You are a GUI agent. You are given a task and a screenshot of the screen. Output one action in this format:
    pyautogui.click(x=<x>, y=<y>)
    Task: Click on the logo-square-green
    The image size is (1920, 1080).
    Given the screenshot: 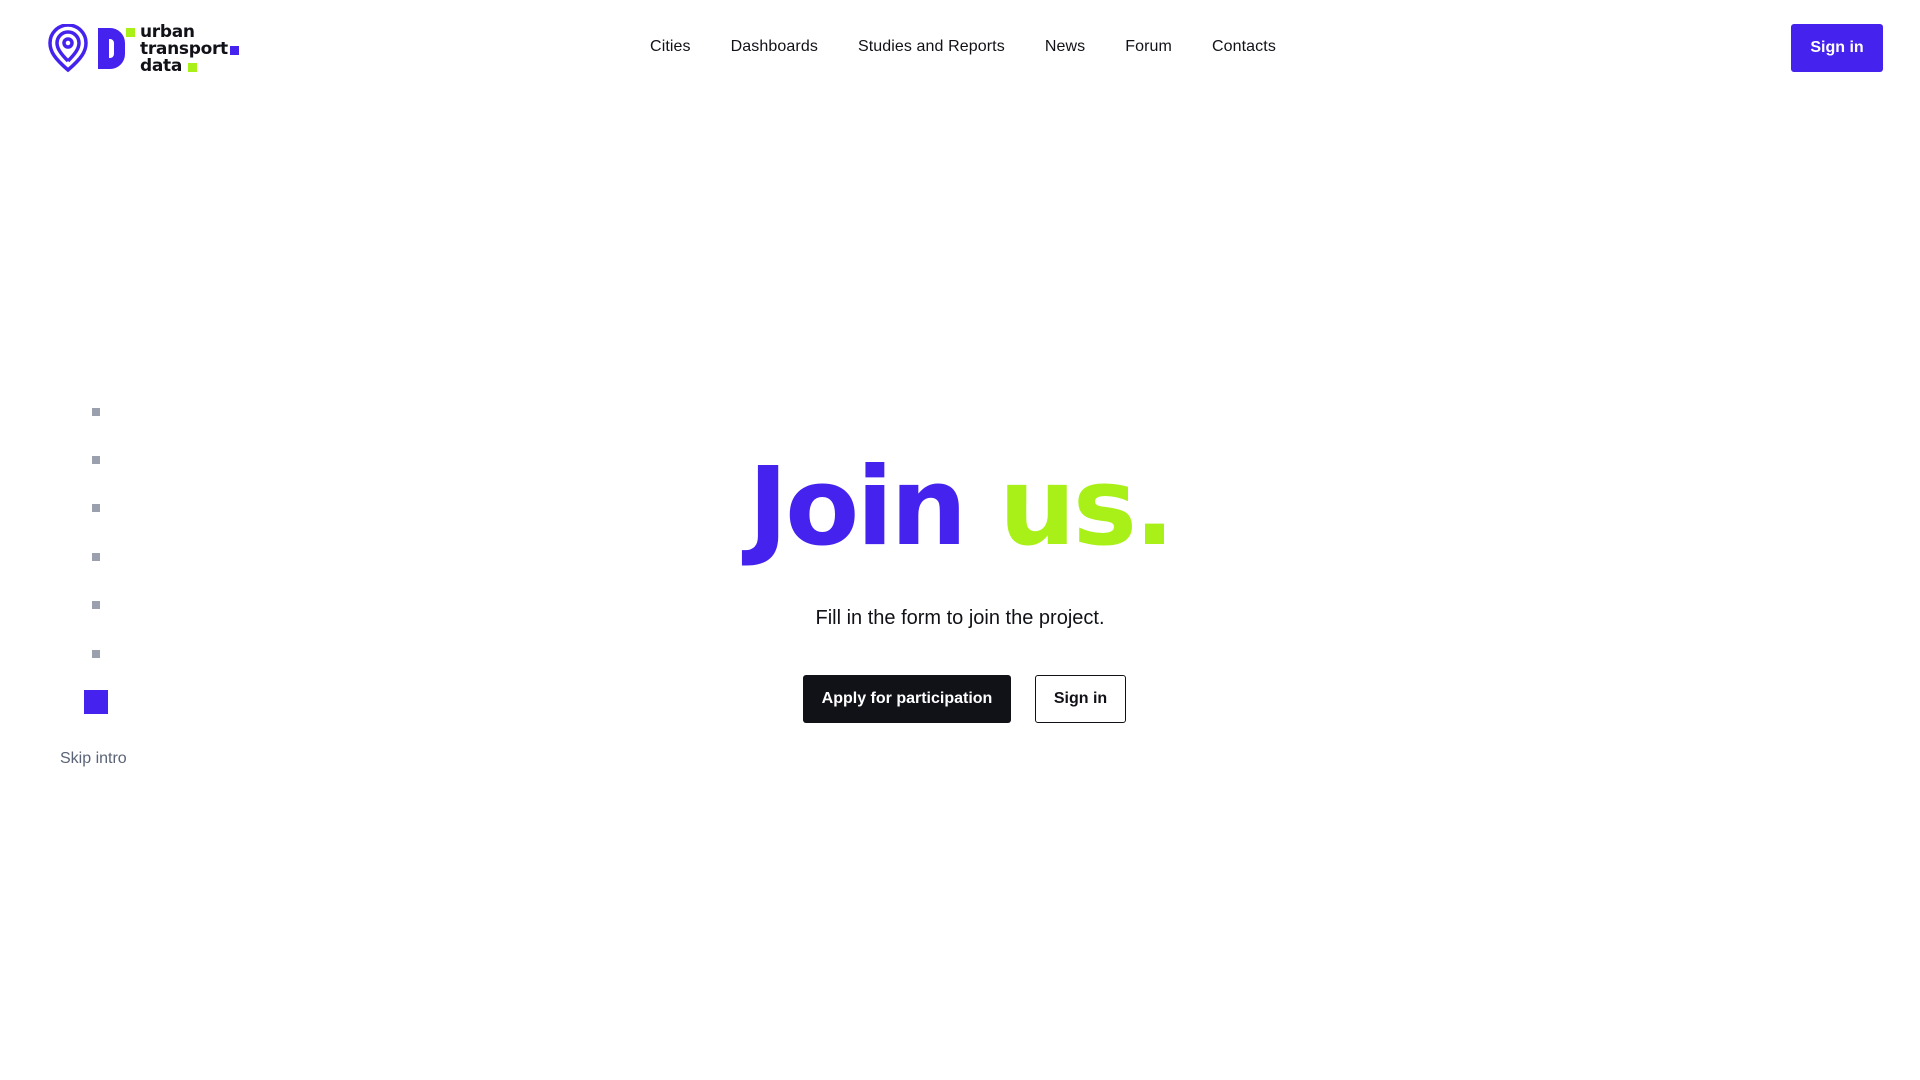 What is the action you would take?
    pyautogui.click(x=192, y=67)
    